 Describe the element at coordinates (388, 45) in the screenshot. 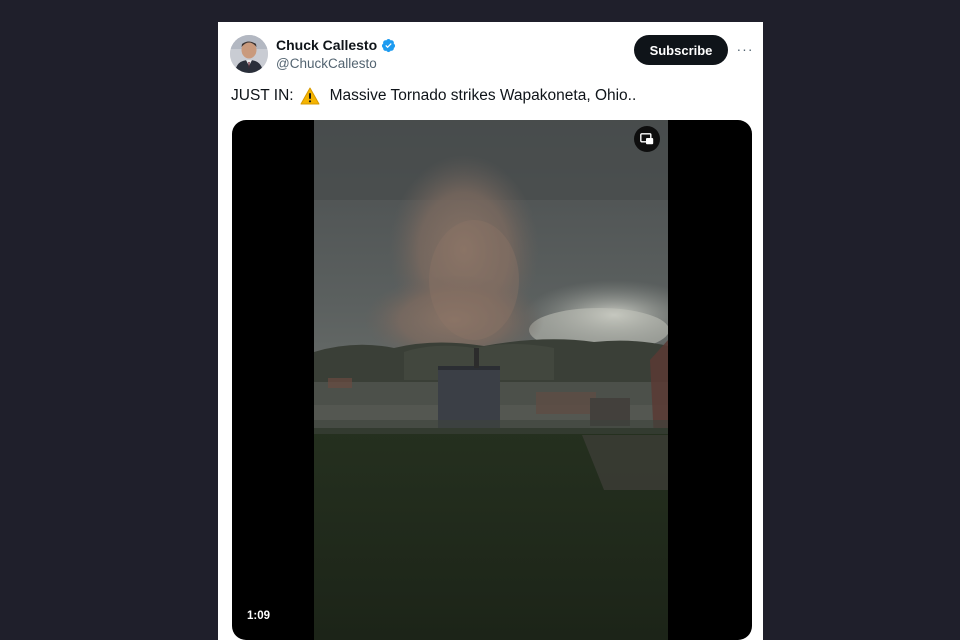

I see `verified-badge-icon` at that location.